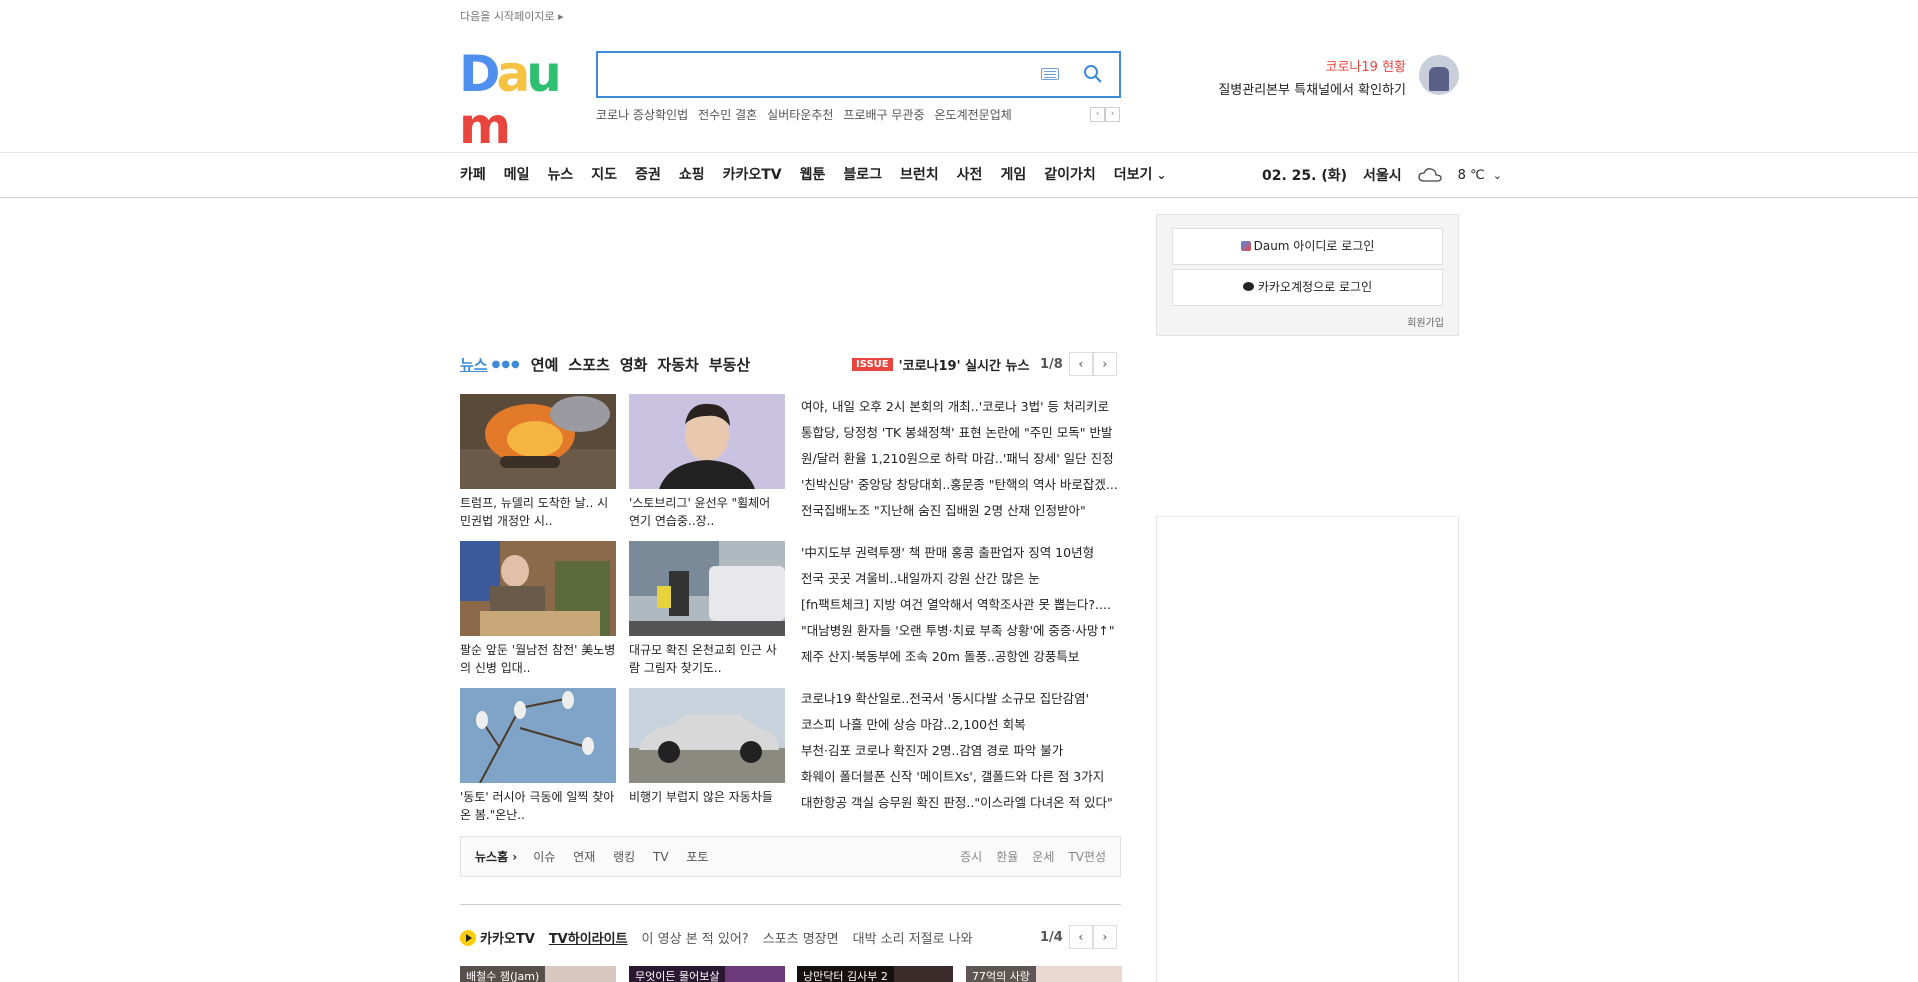 The height and width of the screenshot is (982, 1918). Describe the element at coordinates (538, 659) in the screenshot. I see `news-caption: 팔순 앞둔 '월남전 참전' 美노병의 신병 입대..` at that location.